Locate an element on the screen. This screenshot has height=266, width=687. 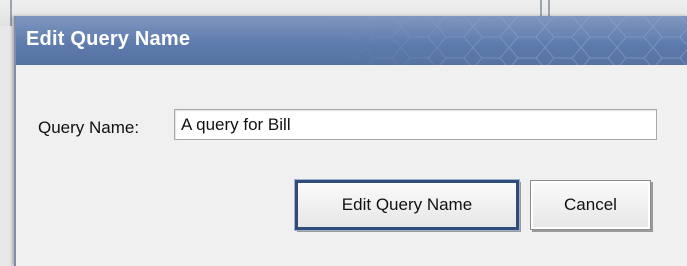
query-name-input is located at coordinates (415, 124).